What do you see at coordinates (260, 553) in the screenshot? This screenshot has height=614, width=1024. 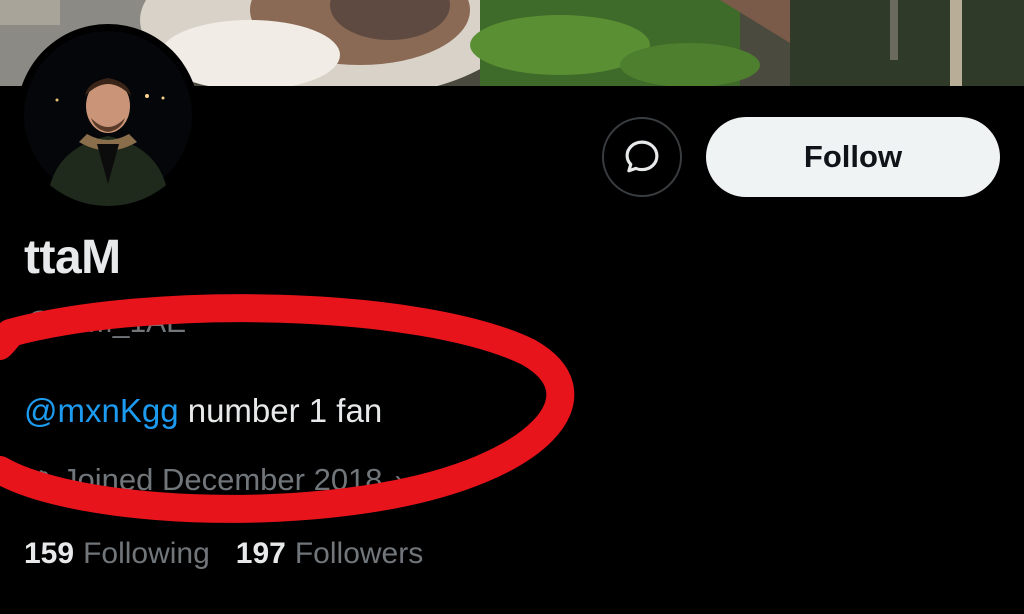 I see `followers-count: 197` at bounding box center [260, 553].